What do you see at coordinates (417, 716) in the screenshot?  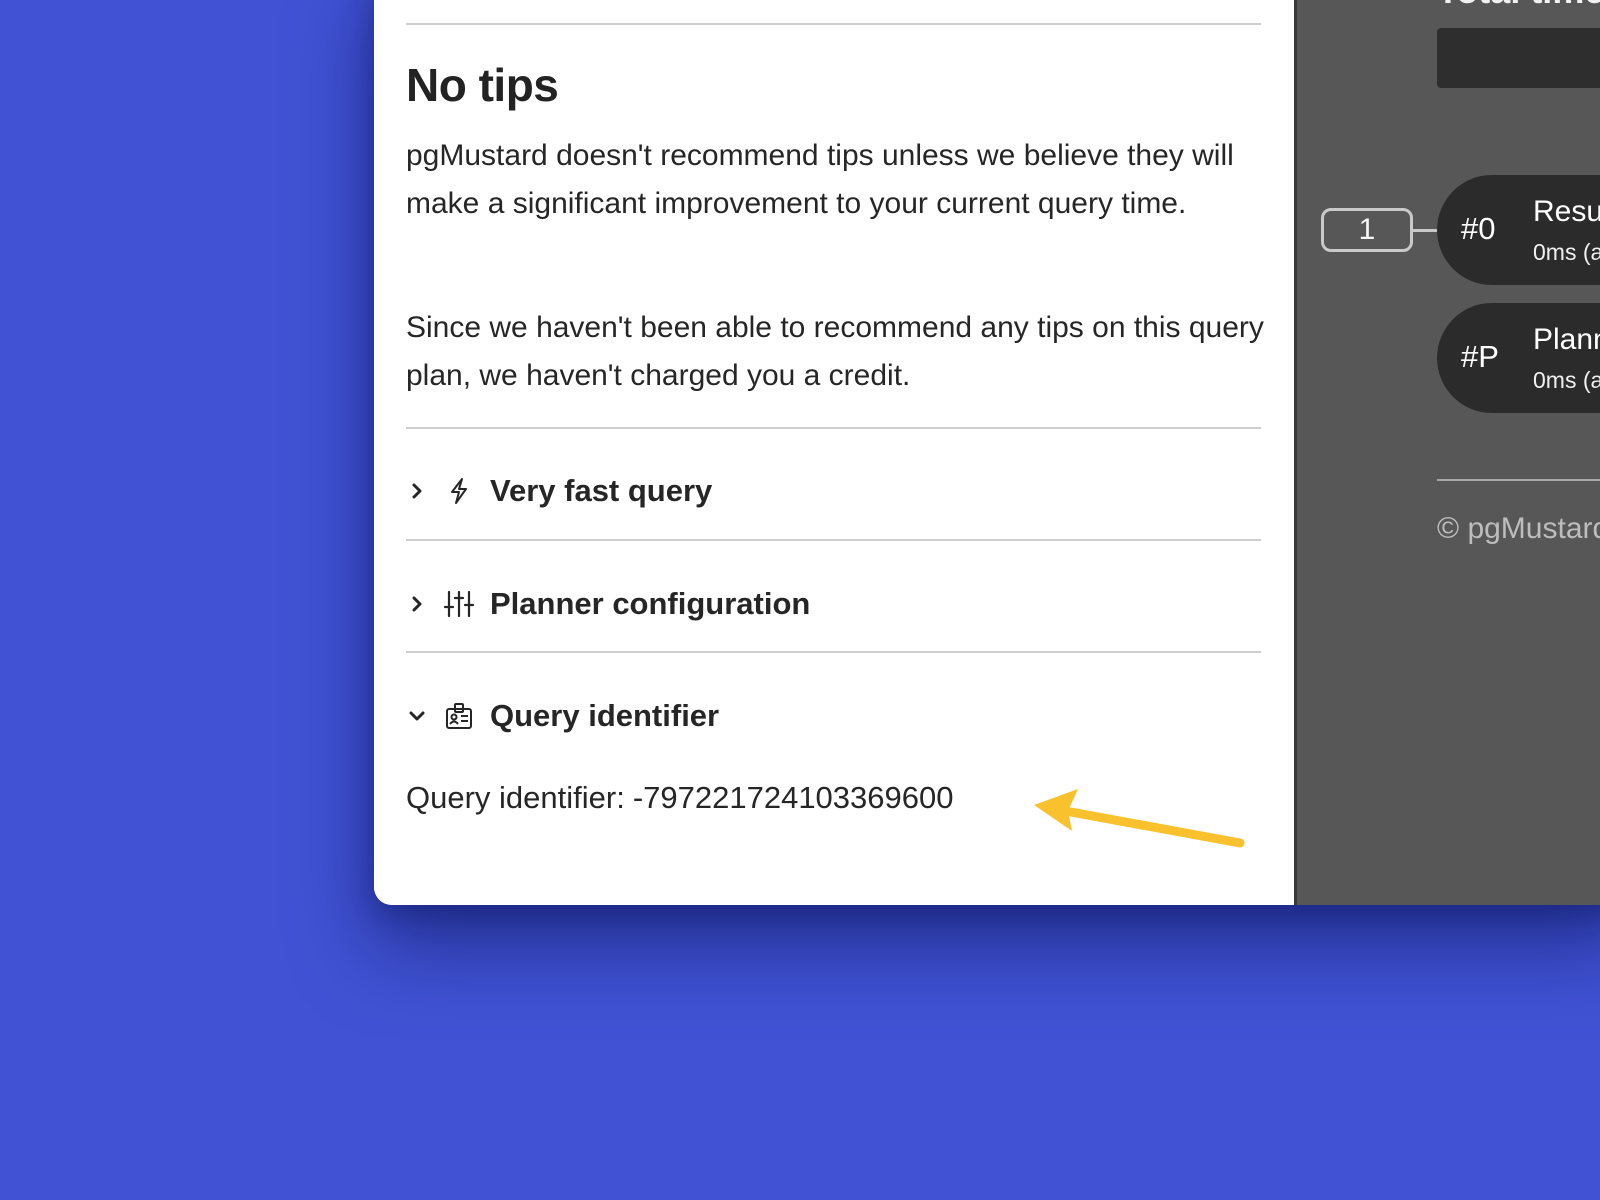 I see `chevron-down-icon` at bounding box center [417, 716].